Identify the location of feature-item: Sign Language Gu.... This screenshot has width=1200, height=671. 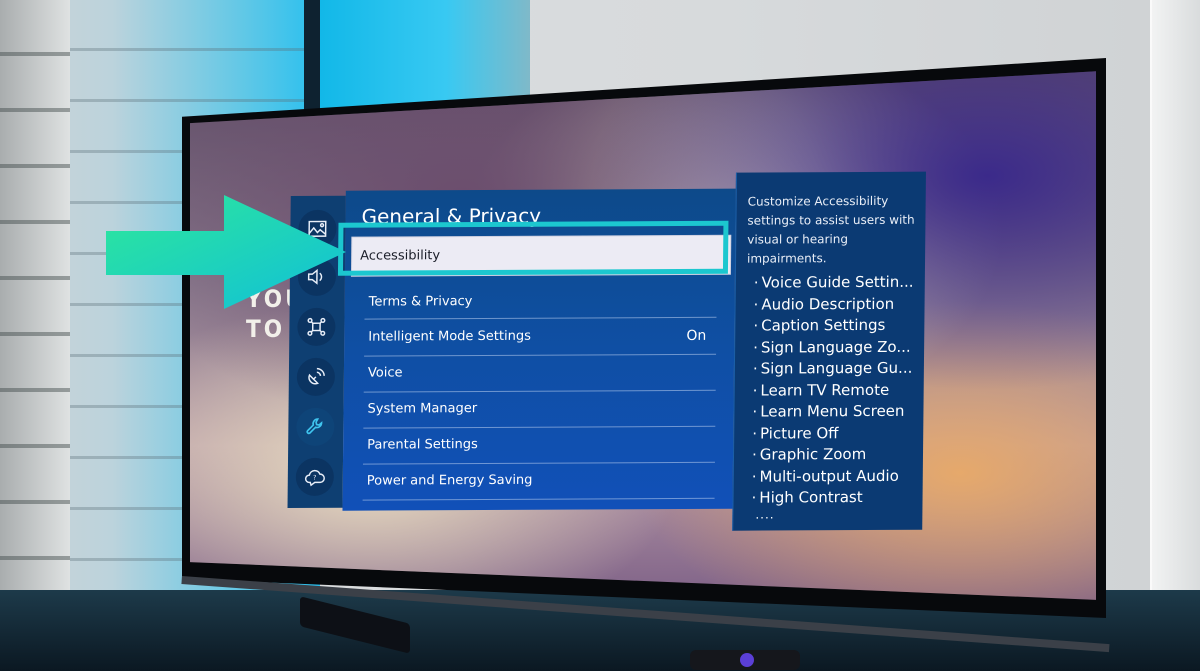
(833, 369).